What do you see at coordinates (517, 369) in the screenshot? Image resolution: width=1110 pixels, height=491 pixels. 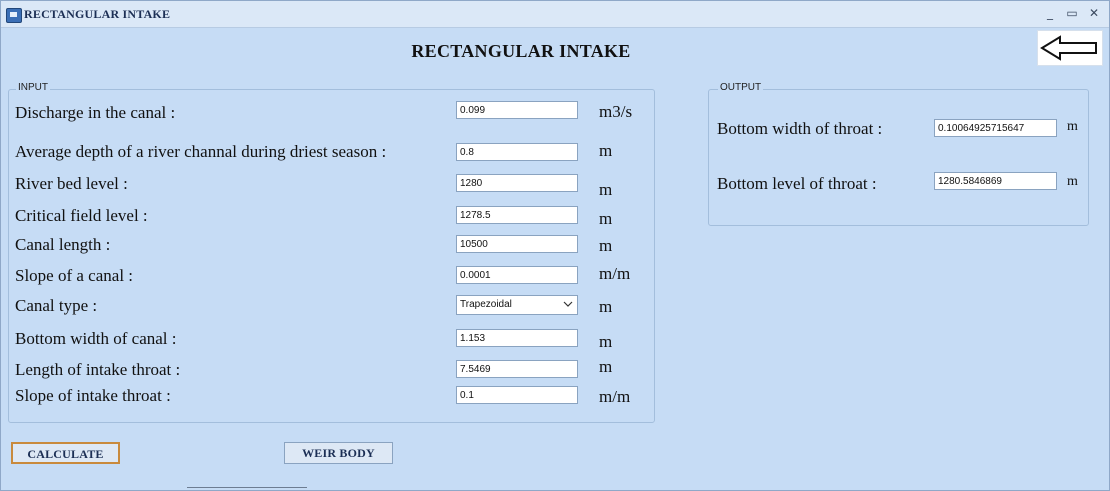 I see `length-throat-input: 7.5469` at bounding box center [517, 369].